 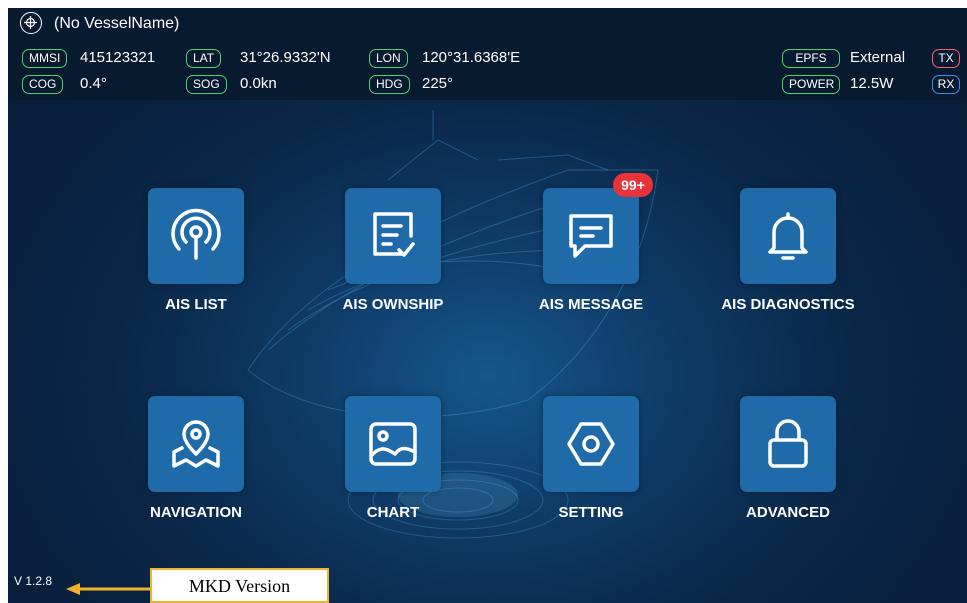 What do you see at coordinates (946, 58) in the screenshot?
I see `tx-indicator: TX` at bounding box center [946, 58].